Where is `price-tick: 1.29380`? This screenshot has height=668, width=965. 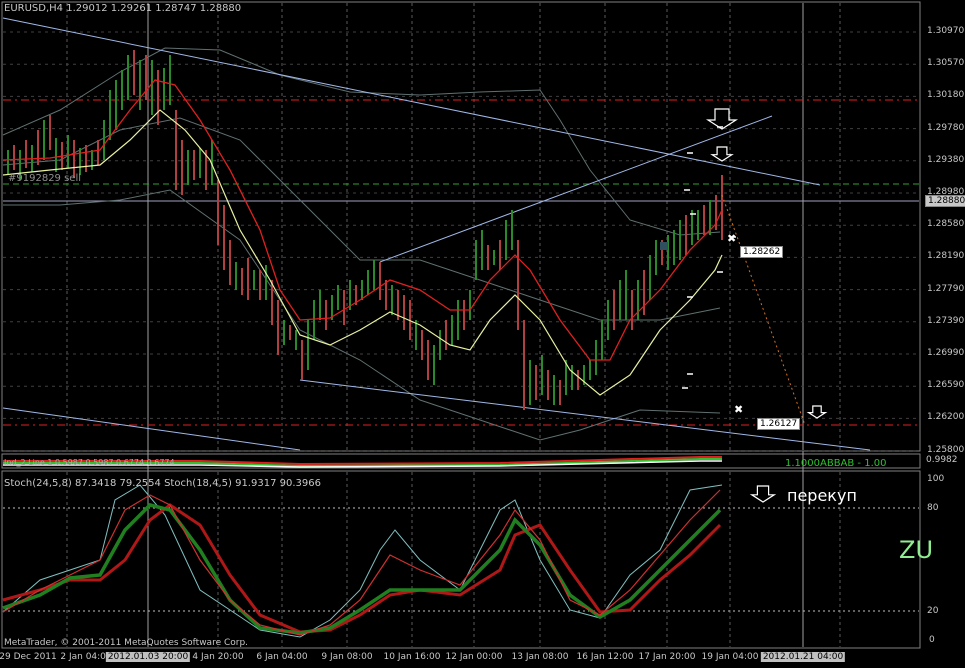 price-tick: 1.29380 is located at coordinates (946, 159).